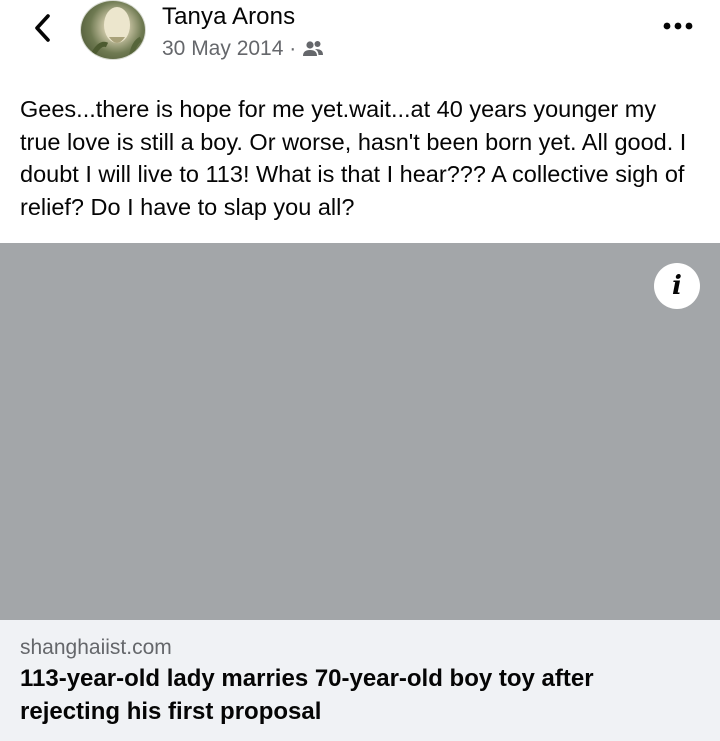 Image resolution: width=720 pixels, height=741 pixels. What do you see at coordinates (96, 647) in the screenshot?
I see `link-preview-domain: shanghaiist.com` at bounding box center [96, 647].